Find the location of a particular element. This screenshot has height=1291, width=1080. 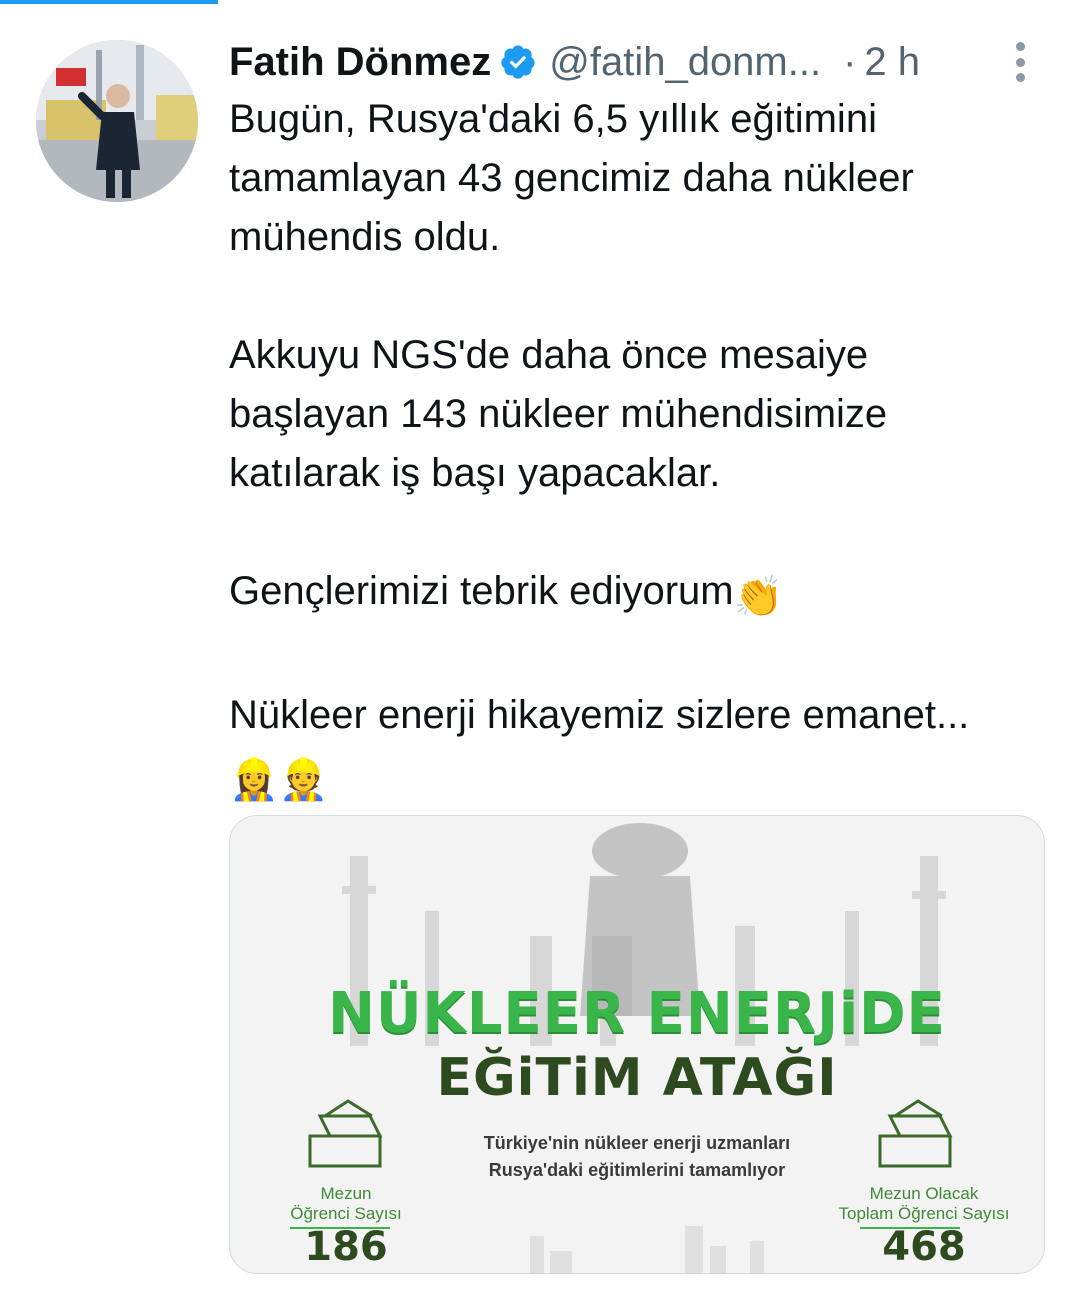

infographic-headline: NÜKLEER ENERJiDE is located at coordinates (637, 1013).